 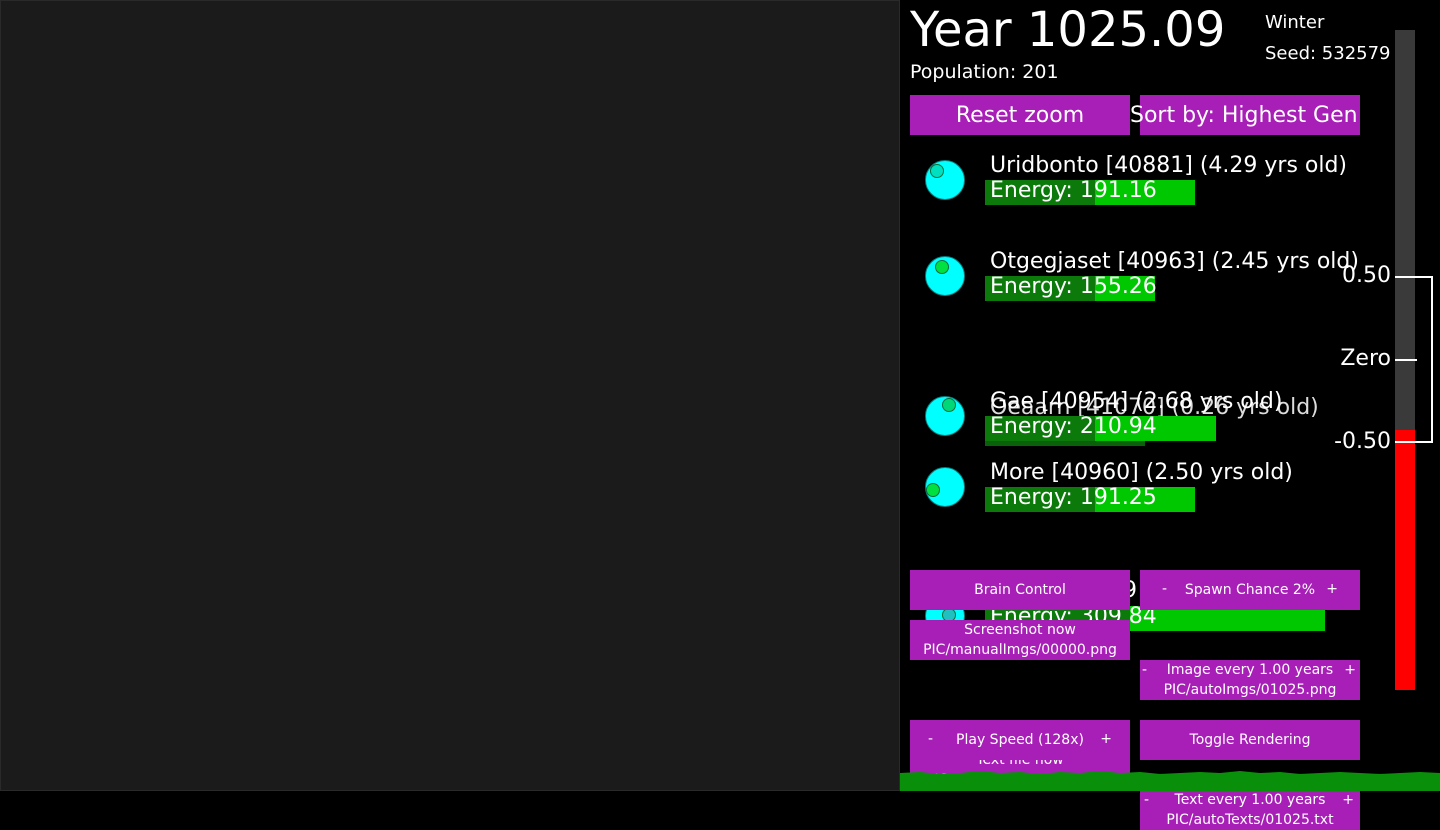 What do you see at coordinates (1073, 286) in the screenshot?
I see `creature-energy: Energy: 155.26` at bounding box center [1073, 286].